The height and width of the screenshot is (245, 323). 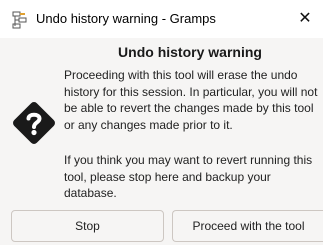 I want to click on question-diamond-icon, so click(x=34, y=123).